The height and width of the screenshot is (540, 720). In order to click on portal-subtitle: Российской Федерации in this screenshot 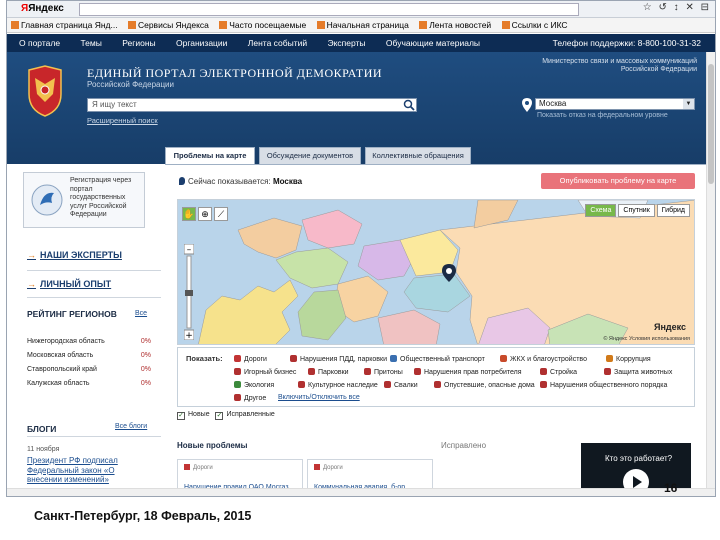, I will do `click(130, 84)`.